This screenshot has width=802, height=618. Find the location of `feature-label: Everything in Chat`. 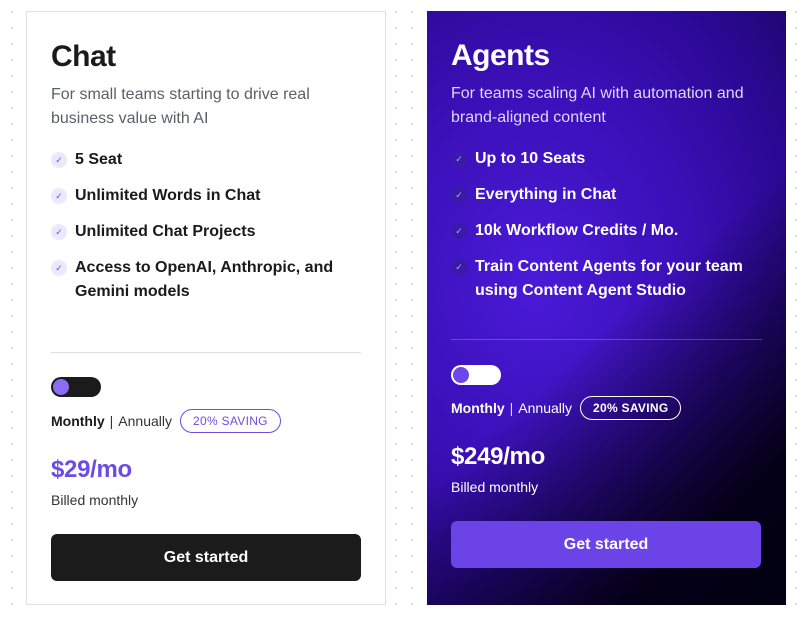

feature-label: Everything in Chat is located at coordinates (546, 194).